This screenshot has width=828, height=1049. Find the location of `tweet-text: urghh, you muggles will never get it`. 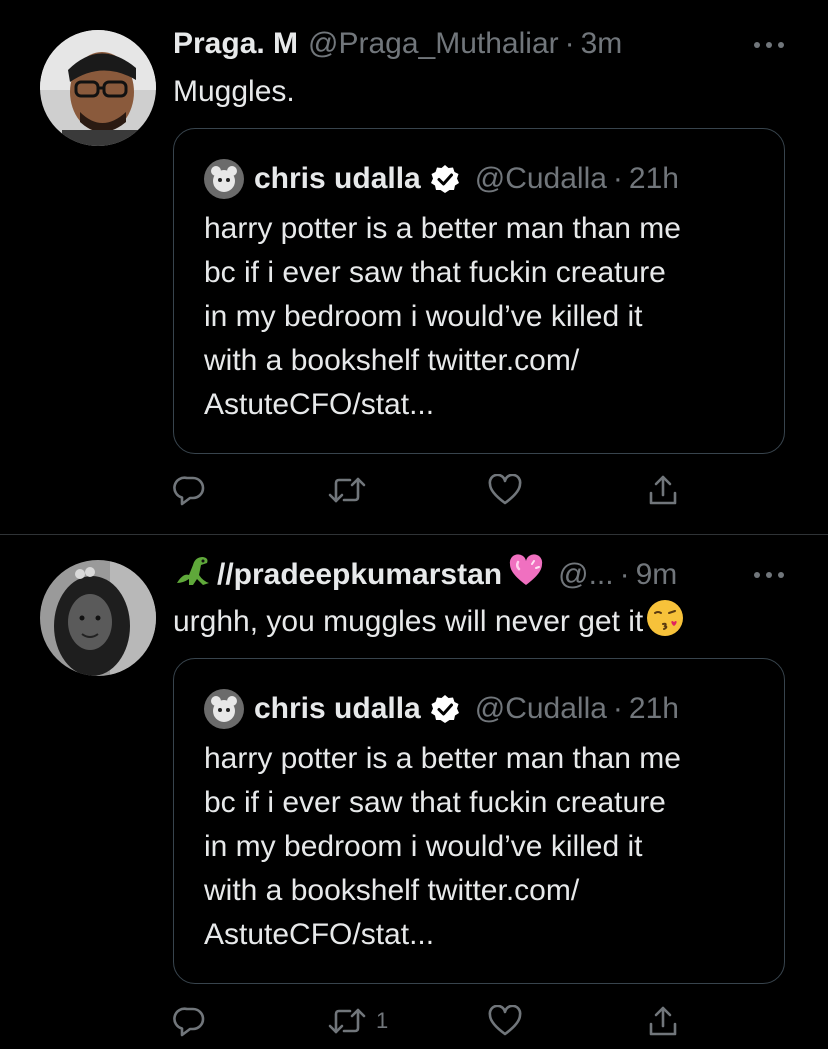

tweet-text: urghh, you muggles will never get it is located at coordinates (429, 622).